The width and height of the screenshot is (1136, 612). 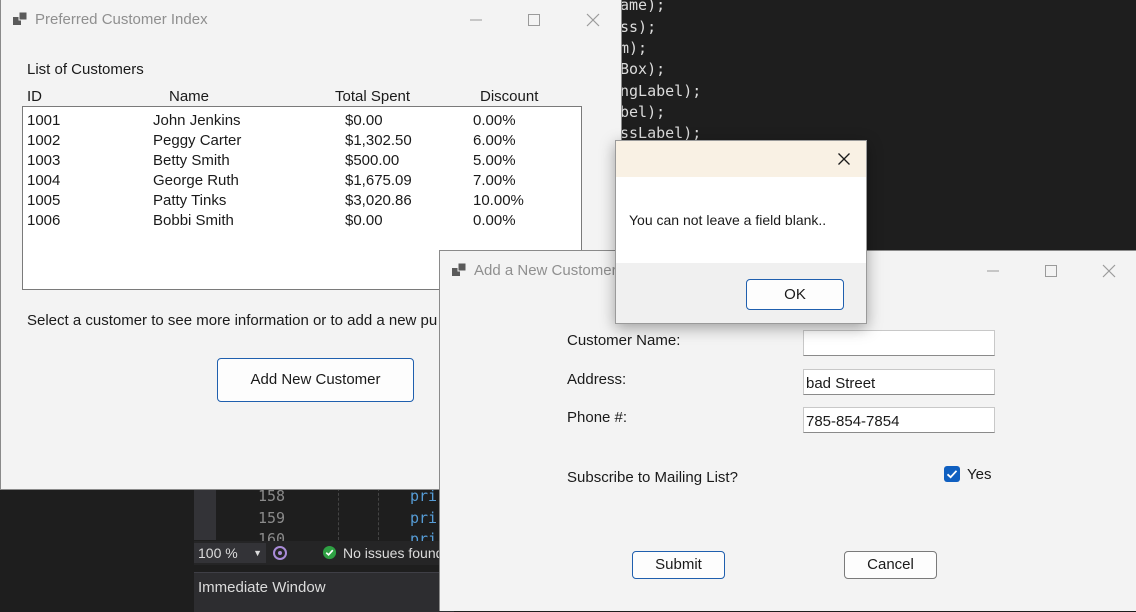 I want to click on list-of-customers-label: List of Customers, so click(x=85, y=69).